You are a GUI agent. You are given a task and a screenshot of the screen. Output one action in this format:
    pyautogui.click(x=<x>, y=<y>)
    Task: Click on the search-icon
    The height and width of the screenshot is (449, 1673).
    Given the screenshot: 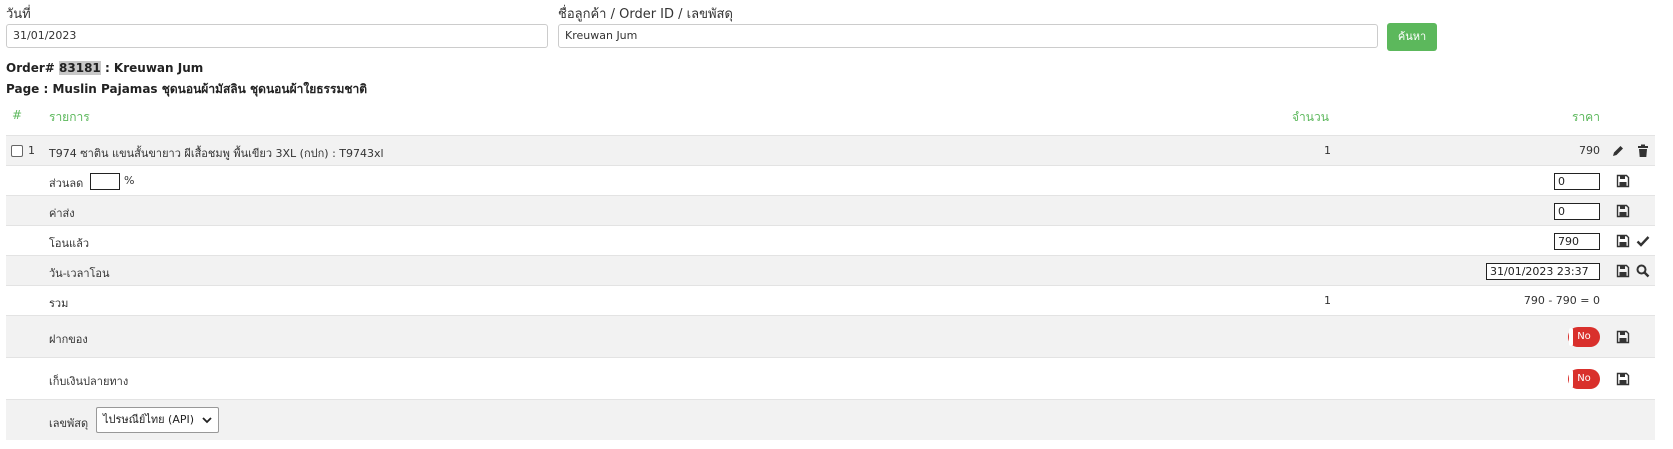 What is the action you would take?
    pyautogui.click(x=1643, y=271)
    